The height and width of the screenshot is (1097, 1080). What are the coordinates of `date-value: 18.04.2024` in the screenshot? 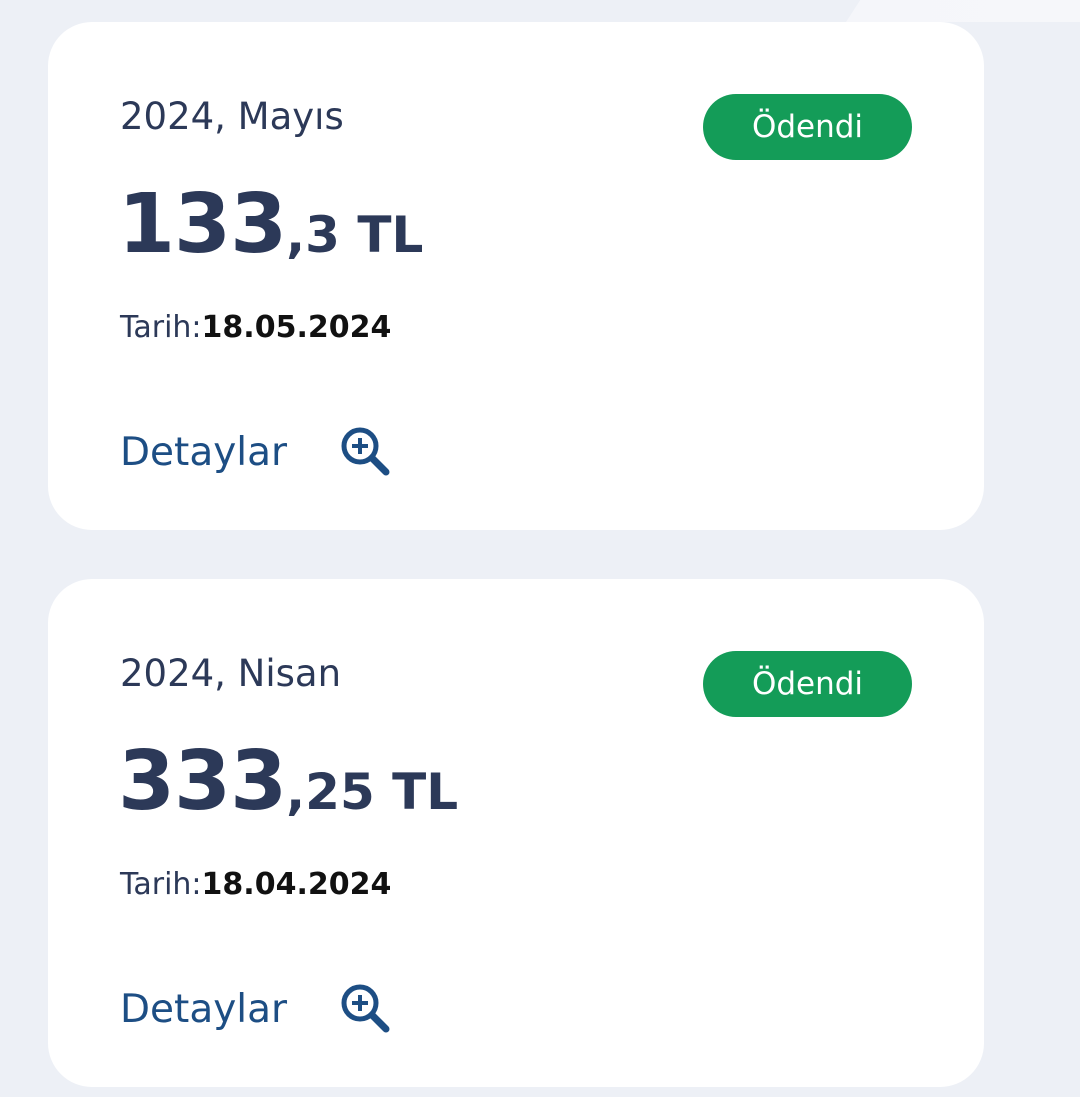 It's located at (296, 884).